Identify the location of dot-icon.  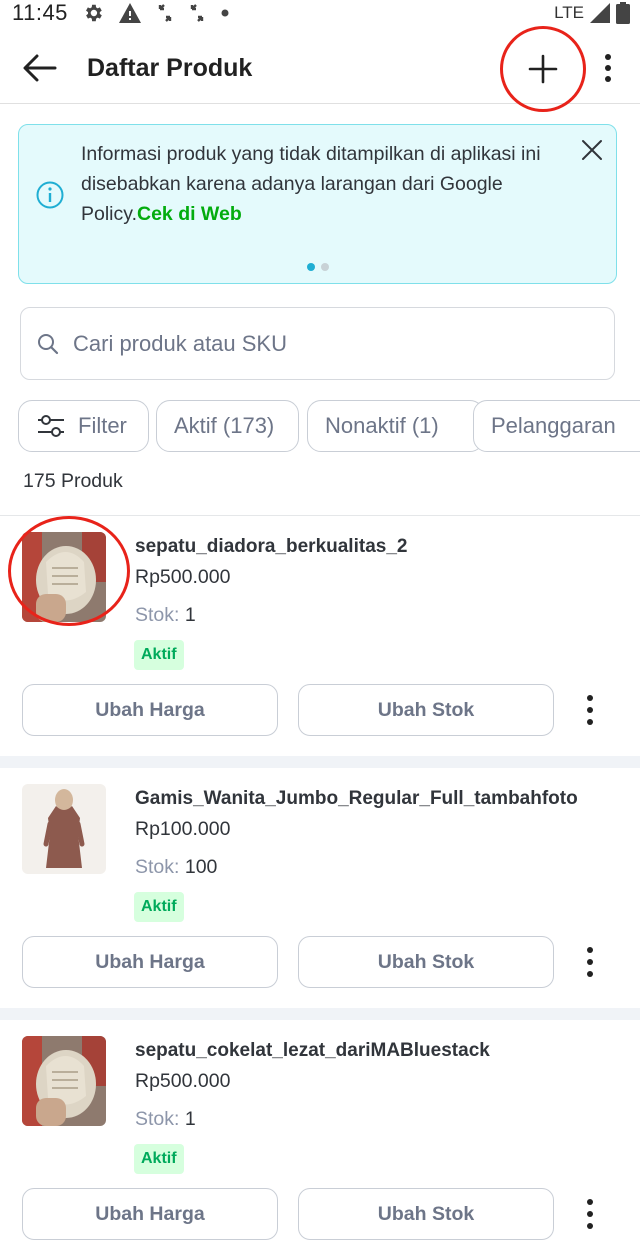
(225, 13).